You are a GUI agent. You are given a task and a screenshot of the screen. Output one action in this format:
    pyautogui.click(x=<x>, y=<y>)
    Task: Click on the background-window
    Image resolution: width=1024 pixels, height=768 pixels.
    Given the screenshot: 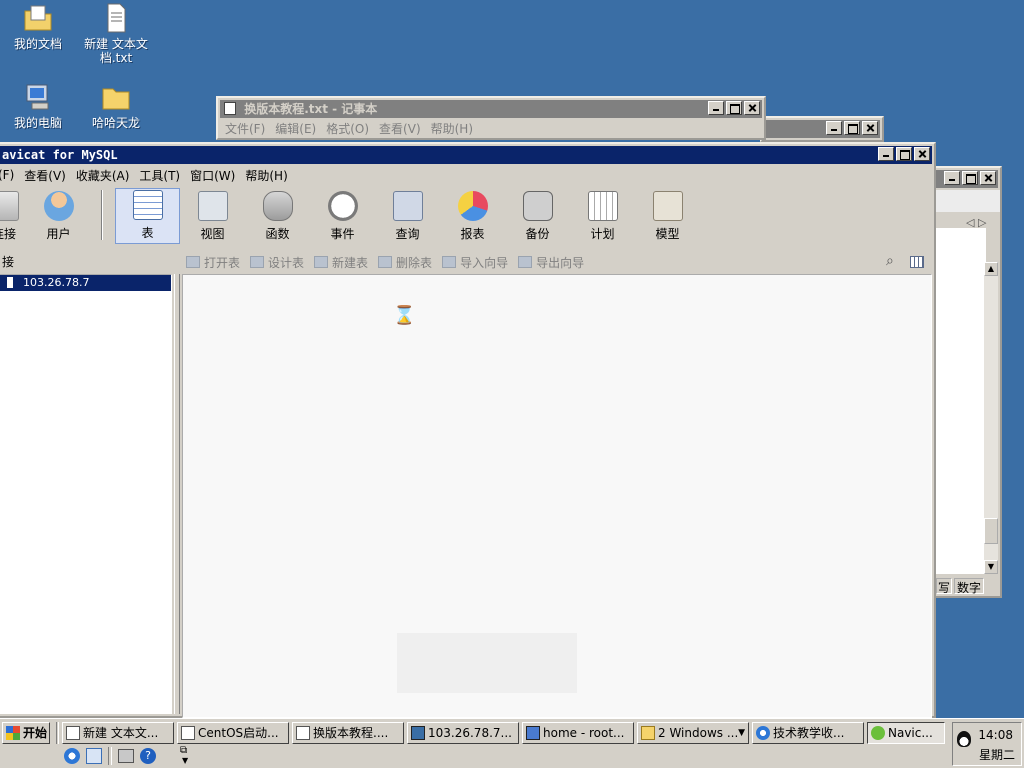 What is the action you would take?
    pyautogui.click(x=822, y=129)
    